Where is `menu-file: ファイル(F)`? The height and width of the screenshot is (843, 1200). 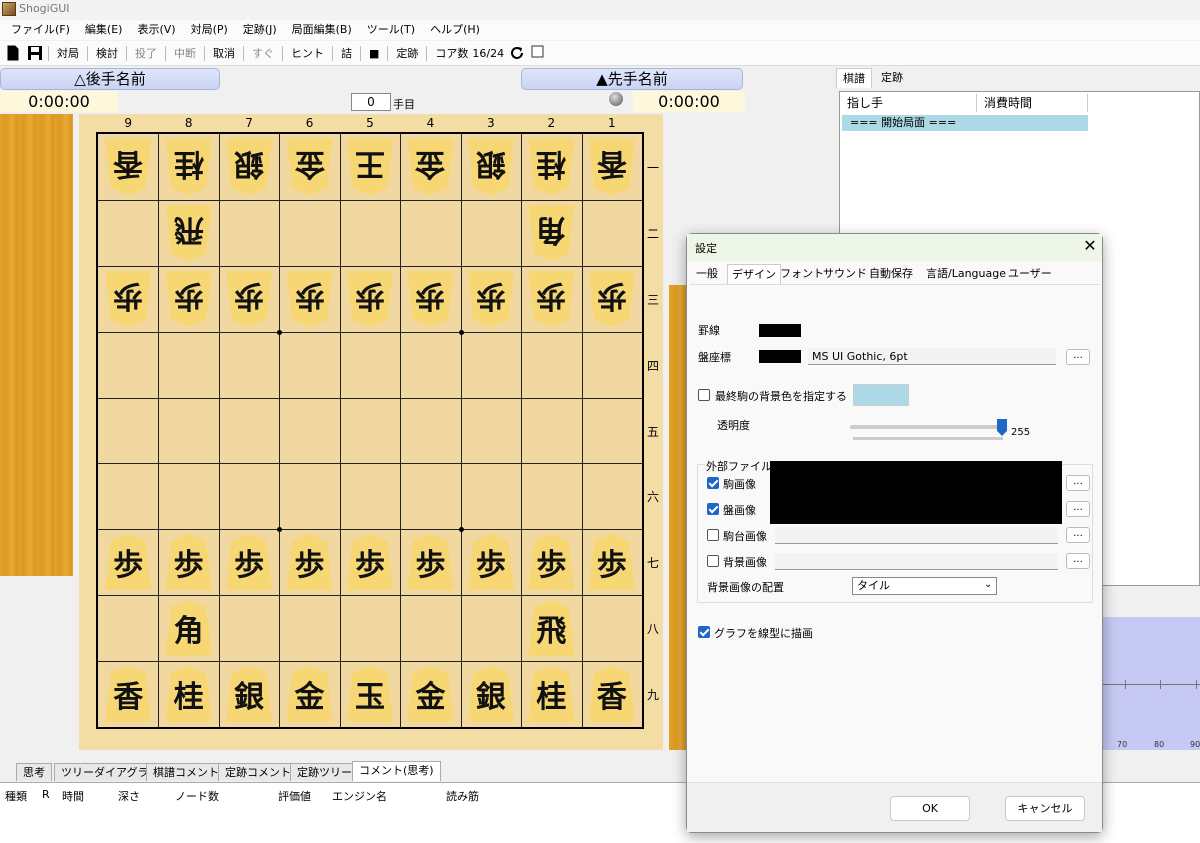 menu-file: ファイル(F) is located at coordinates (41, 30).